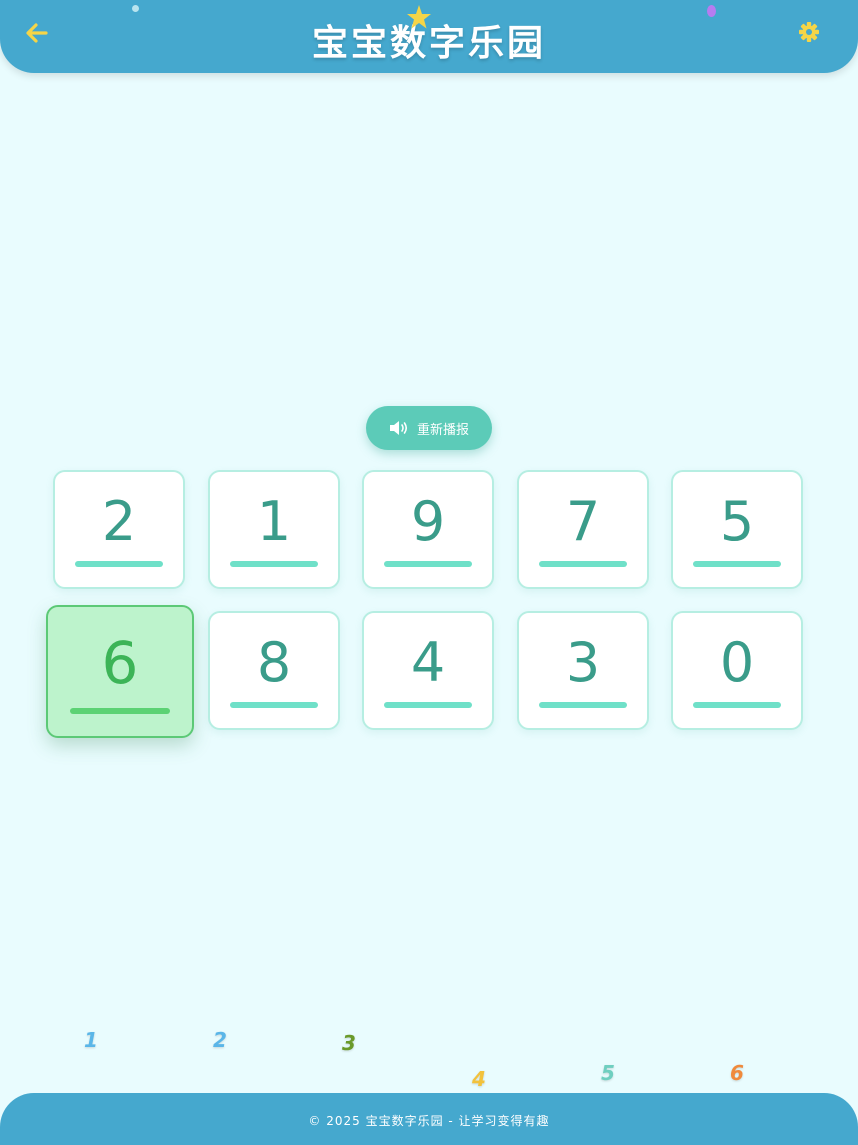 Image resolution: width=858 pixels, height=1145 pixels. I want to click on balloon-decoration-icon, so click(711, 11).